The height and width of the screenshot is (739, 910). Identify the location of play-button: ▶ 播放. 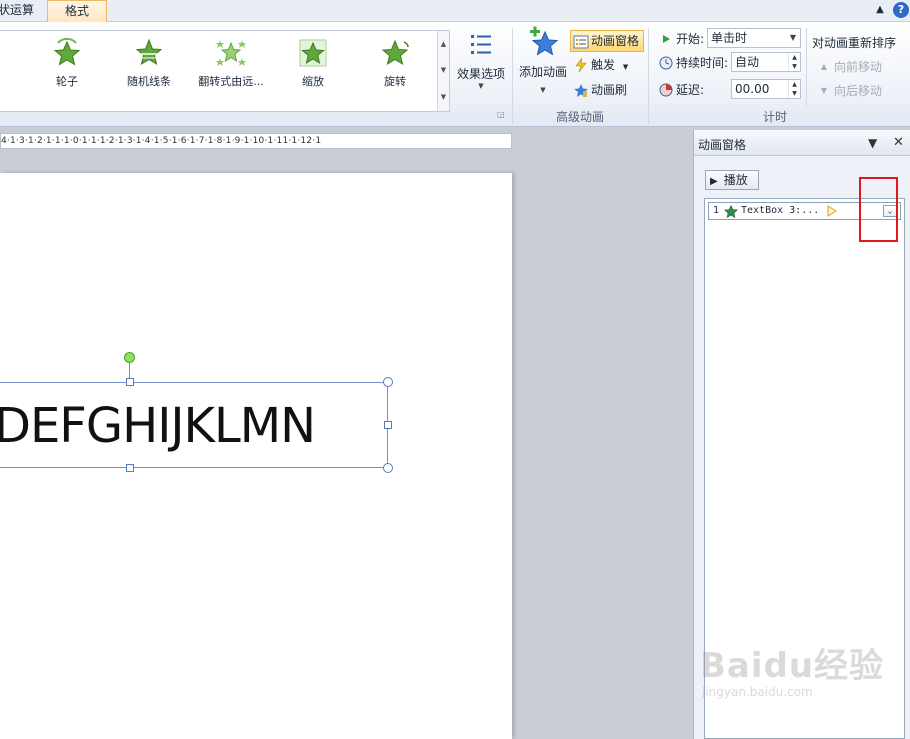
(732, 180).